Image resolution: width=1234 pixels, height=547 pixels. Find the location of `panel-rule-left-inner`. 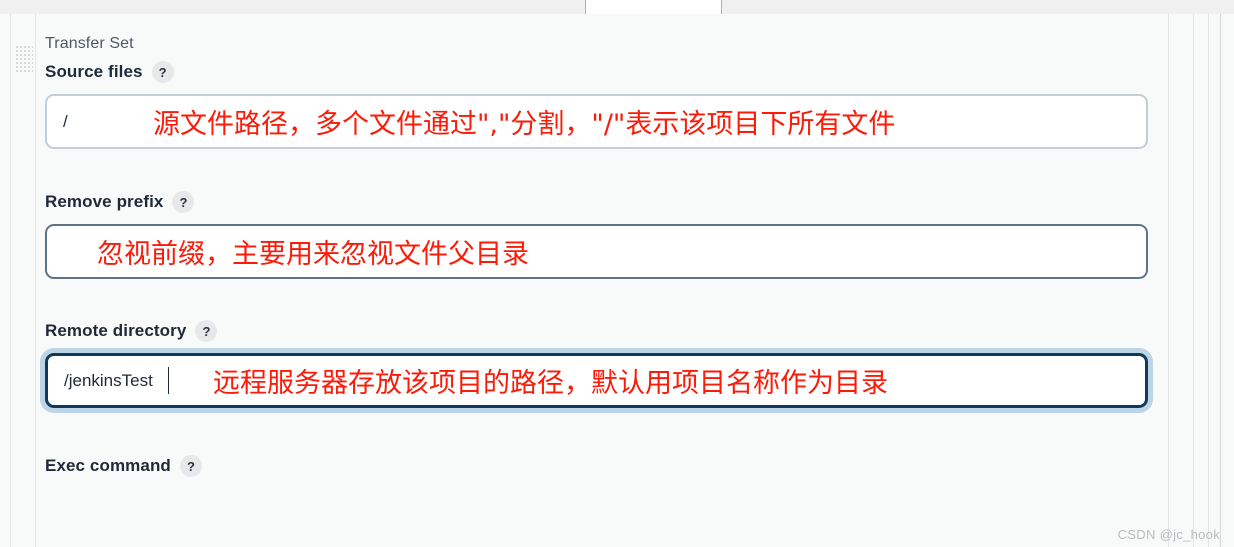

panel-rule-left-inner is located at coordinates (35, 280).